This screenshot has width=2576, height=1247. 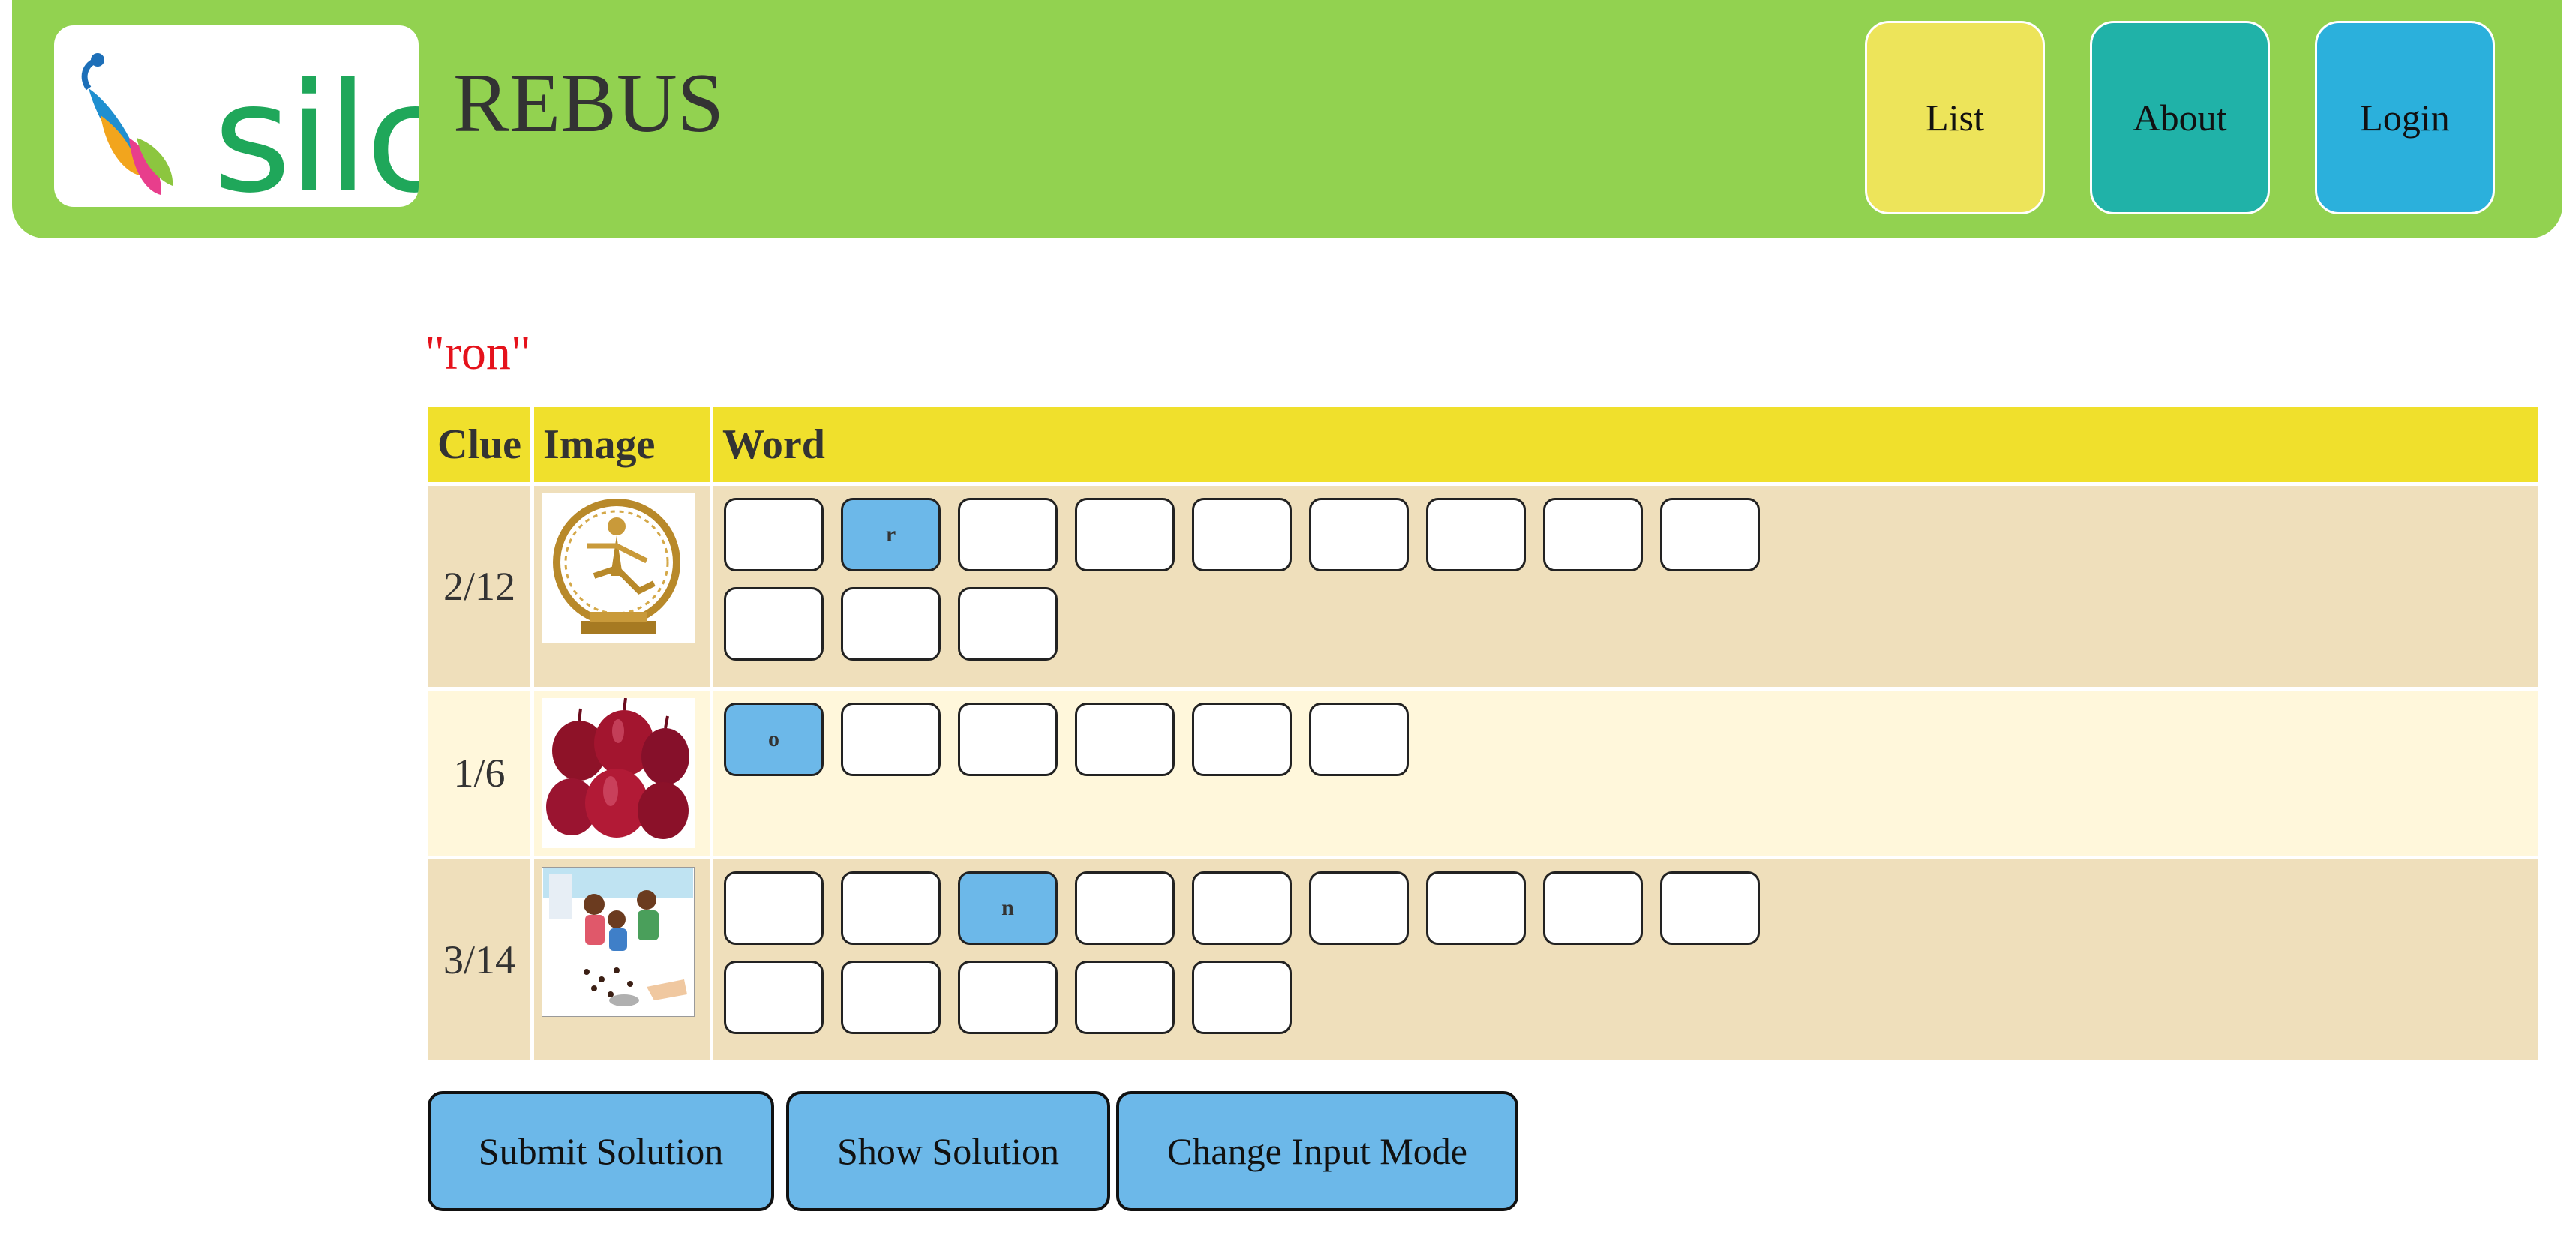 I want to click on column-header-clue: Clue, so click(x=479, y=444).